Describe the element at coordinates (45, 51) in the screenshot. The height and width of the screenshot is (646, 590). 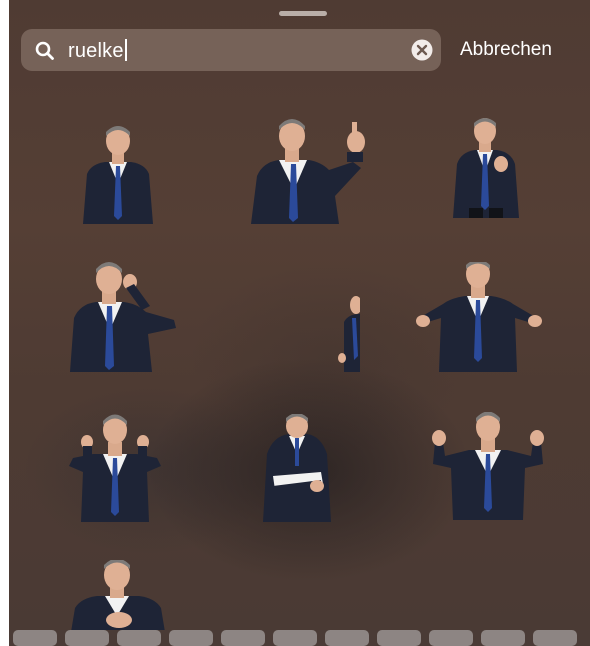
I see `search-icon` at that location.